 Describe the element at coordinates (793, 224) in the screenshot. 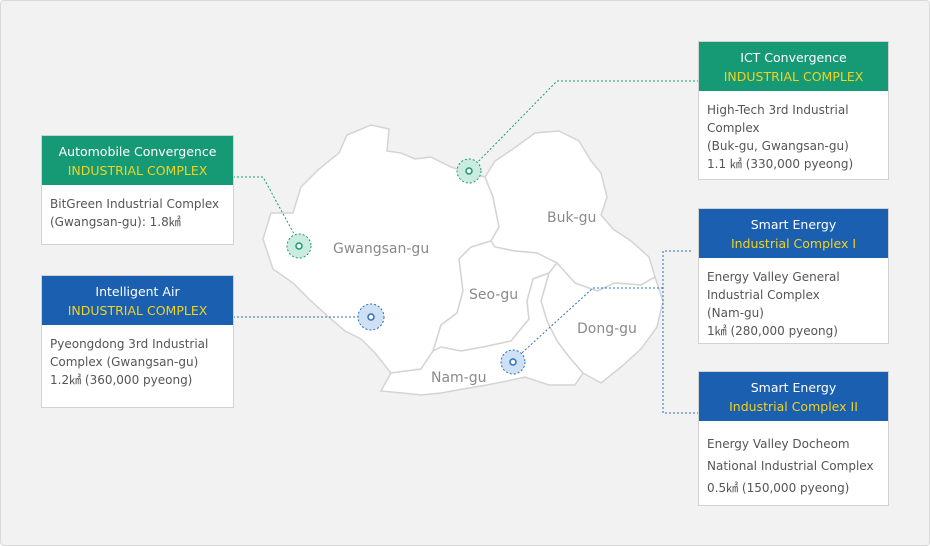

I see `card-energy1-title: Smart Energy` at that location.